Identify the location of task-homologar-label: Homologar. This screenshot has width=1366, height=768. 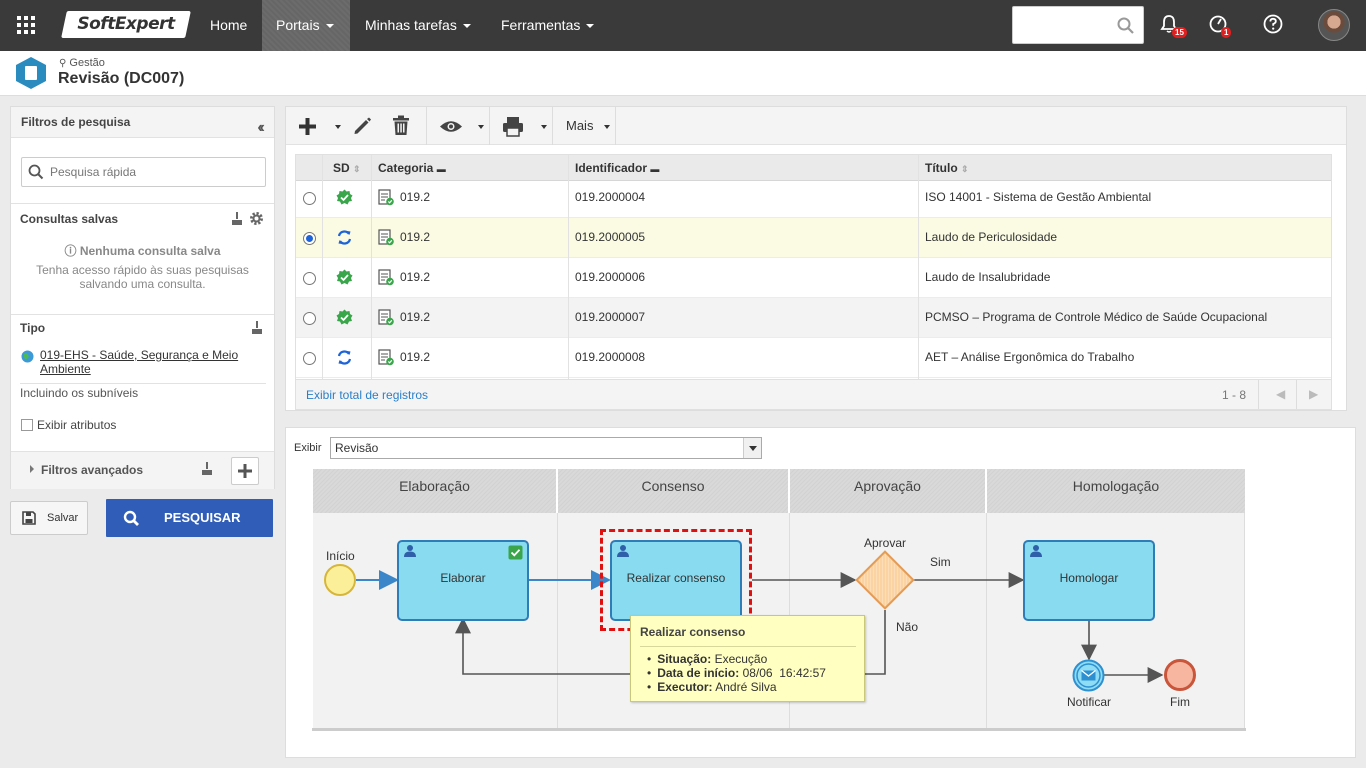
(1089, 578).